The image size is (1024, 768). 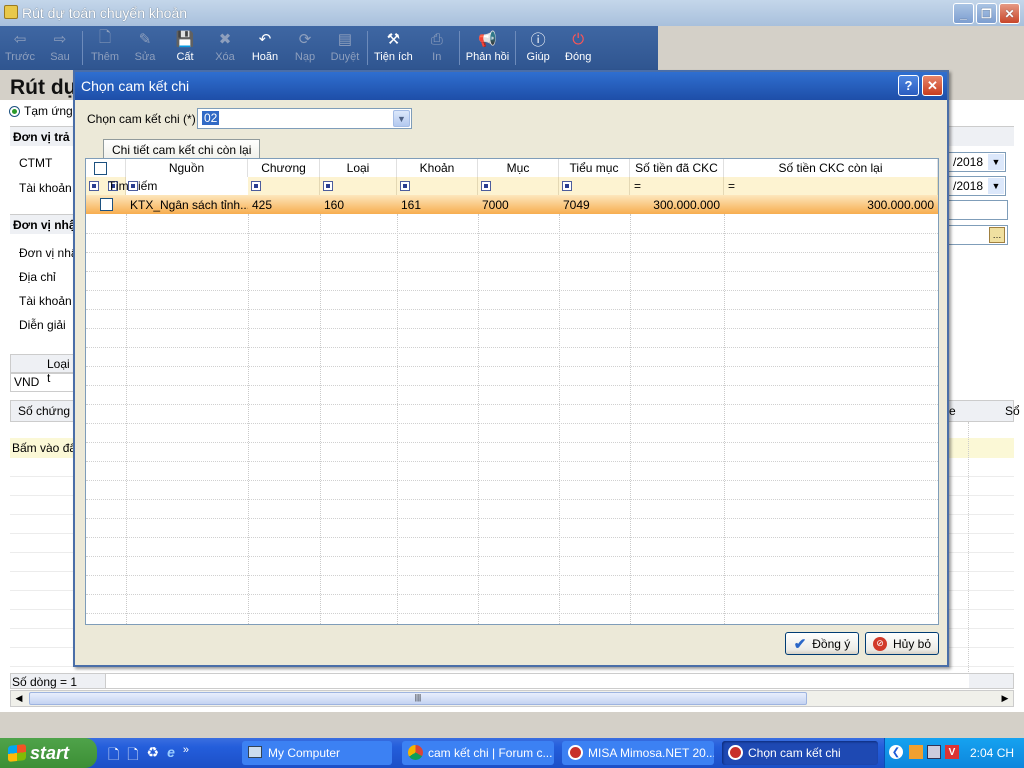 What do you see at coordinates (153, 756) in the screenshot?
I see `recycle-icon: ♻` at bounding box center [153, 756].